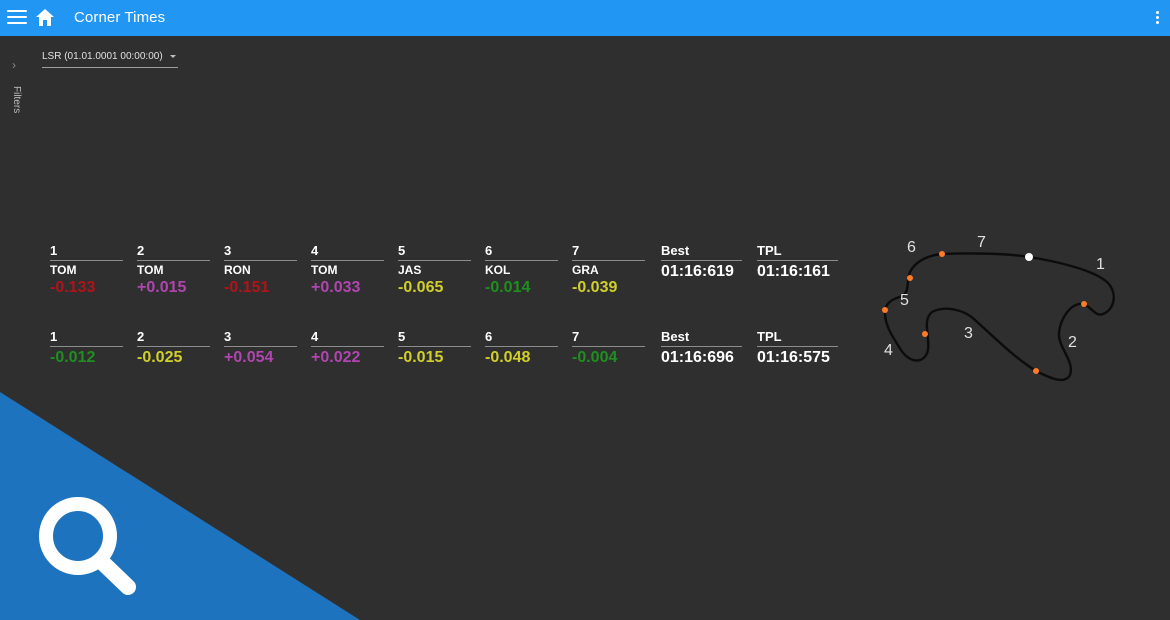  Describe the element at coordinates (14, 65) in the screenshot. I see `chevron-right-icon: ›` at that location.